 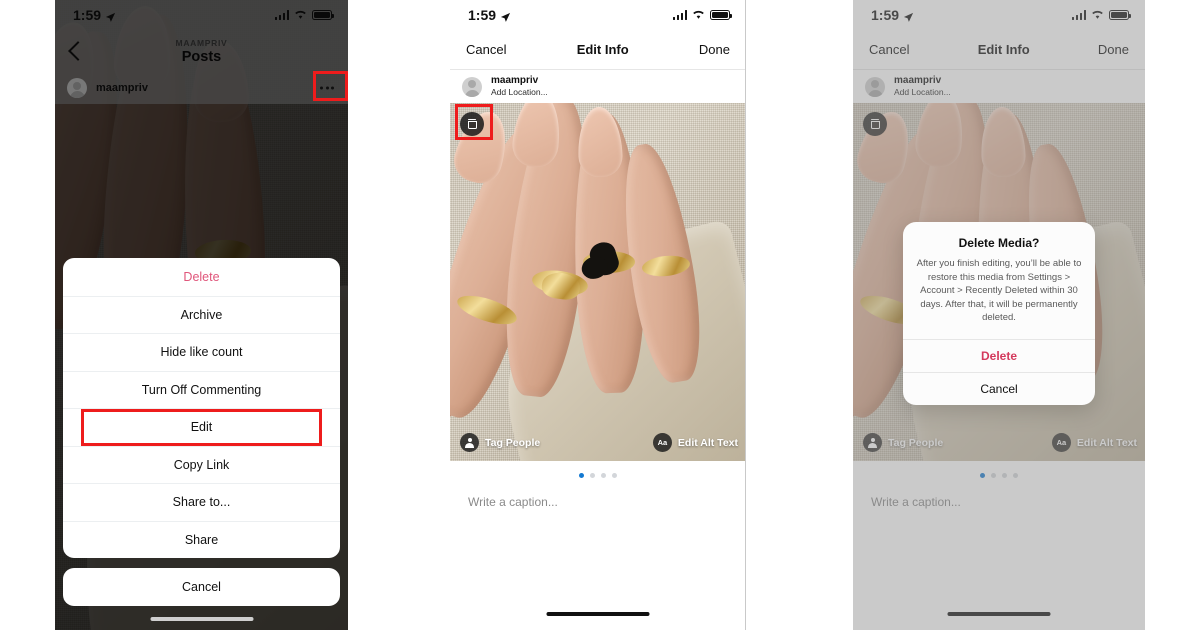 I want to click on username-label: maampriv, so click(x=515, y=80).